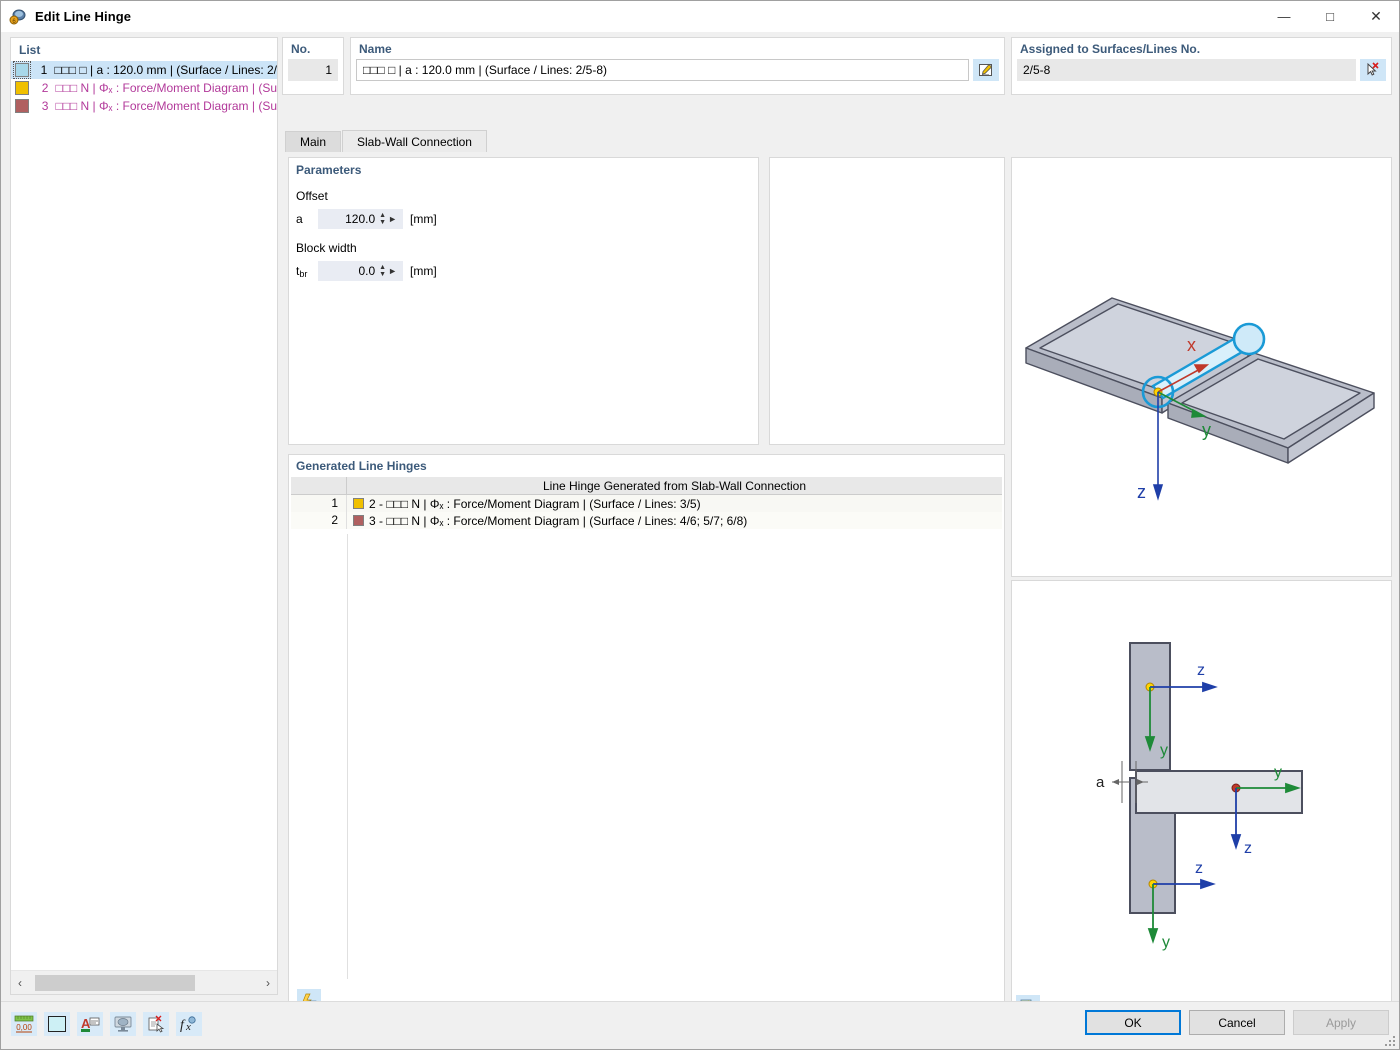 The image size is (1400, 1050). I want to click on scroll-track, so click(144, 982).